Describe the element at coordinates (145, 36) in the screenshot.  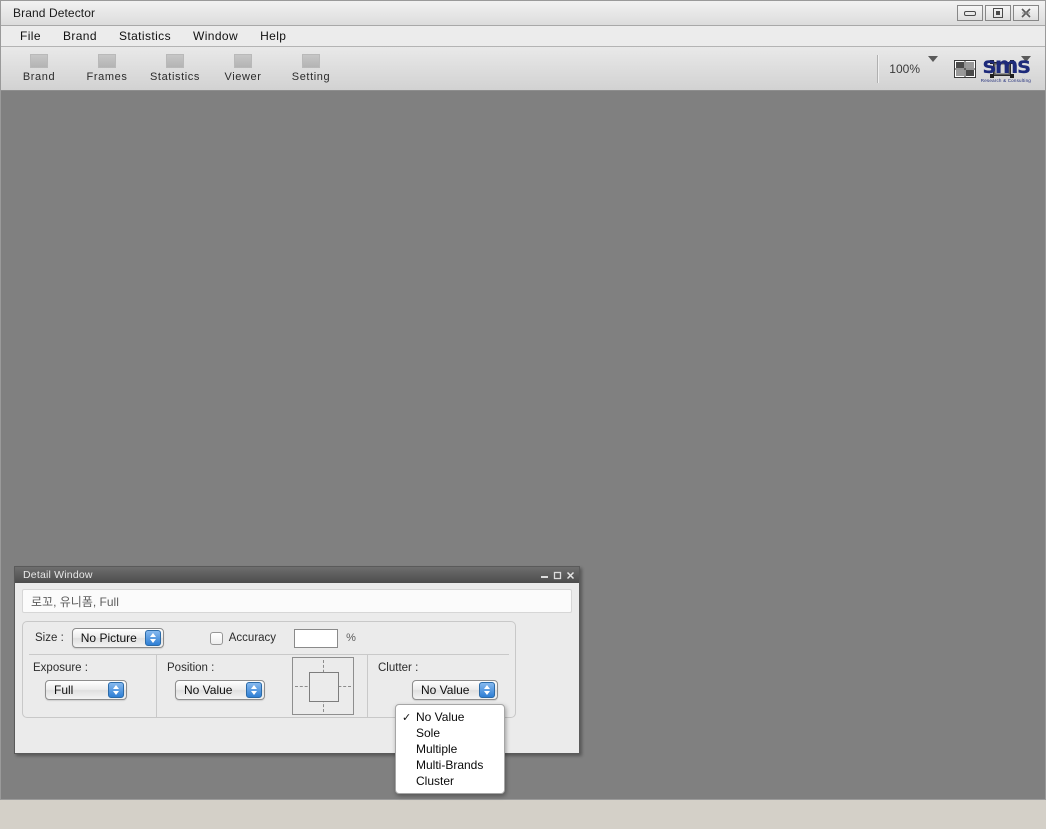
I see `menu-item-statistics: Statistics` at that location.